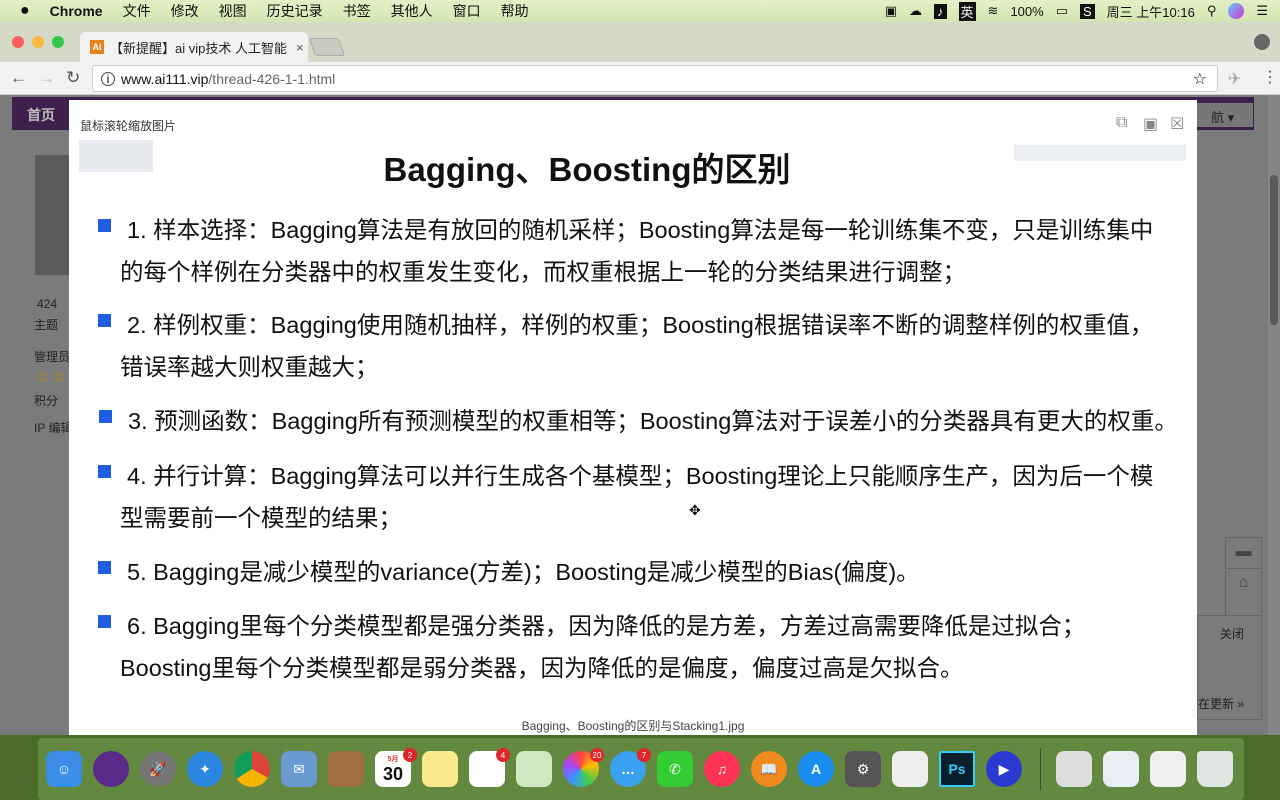  Describe the element at coordinates (1074, 769) in the screenshot. I see `zip-file-icon` at that location.